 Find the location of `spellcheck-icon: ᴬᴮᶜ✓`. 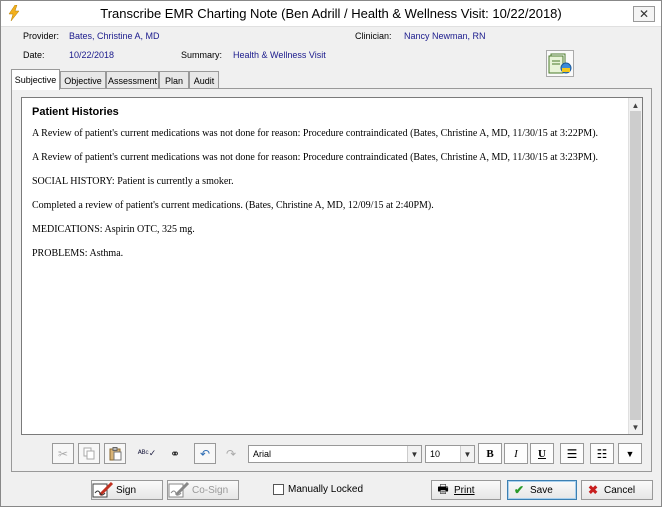

spellcheck-icon: ᴬᴮᶜ✓ is located at coordinates (147, 453).